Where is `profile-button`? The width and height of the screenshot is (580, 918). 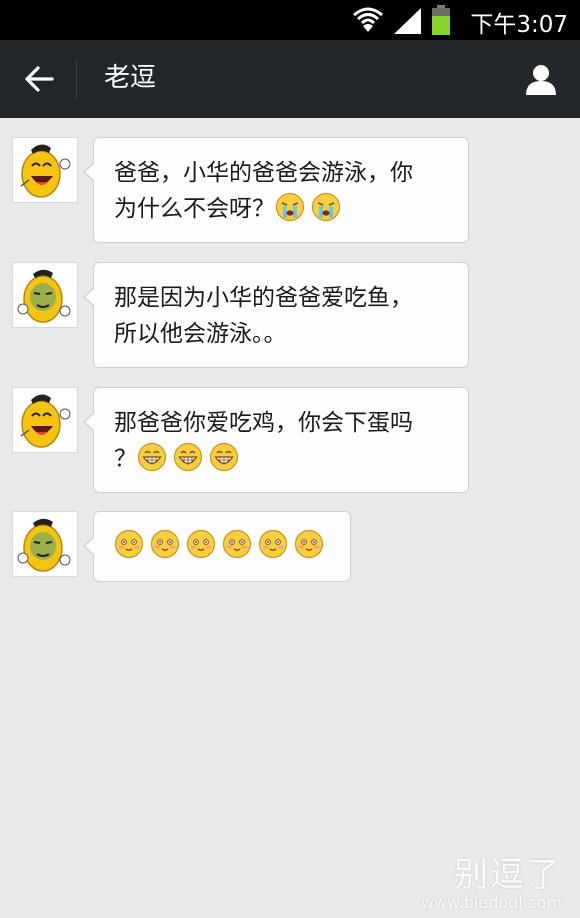 profile-button is located at coordinates (541, 79).